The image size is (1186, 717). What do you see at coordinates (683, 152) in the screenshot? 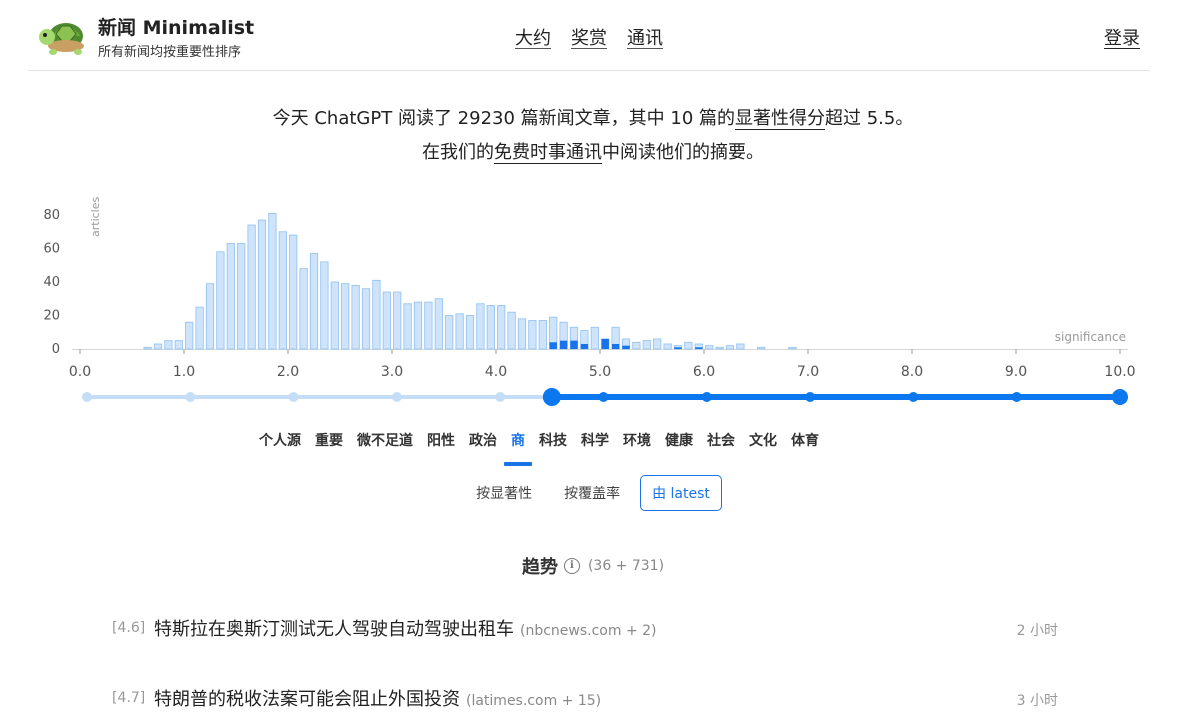
I see `summary-part: 中阅读他们的摘要。` at bounding box center [683, 152].